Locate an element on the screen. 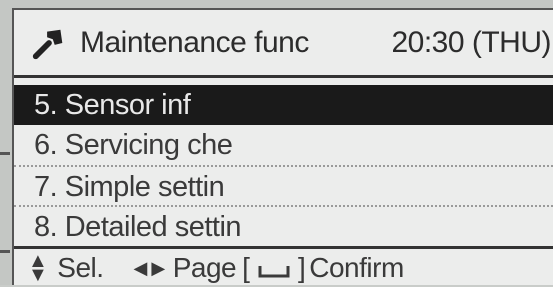  menu-item-simple-settings: 7. Simple settin is located at coordinates (283, 185).